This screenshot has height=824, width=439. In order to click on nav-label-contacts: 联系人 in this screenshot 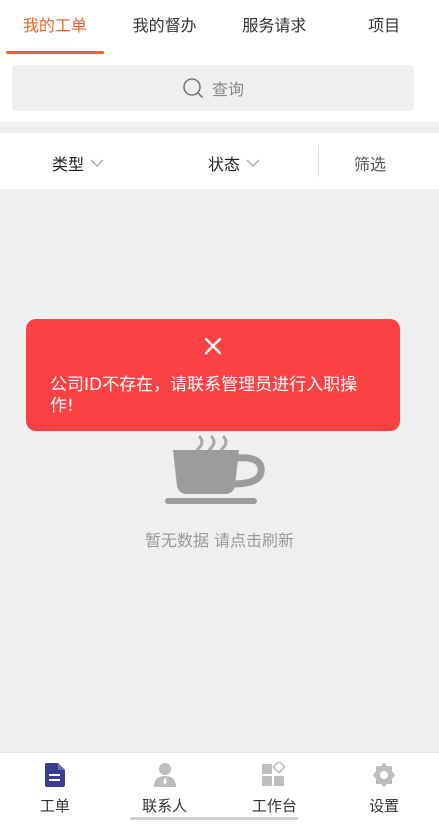, I will do `click(165, 806)`.